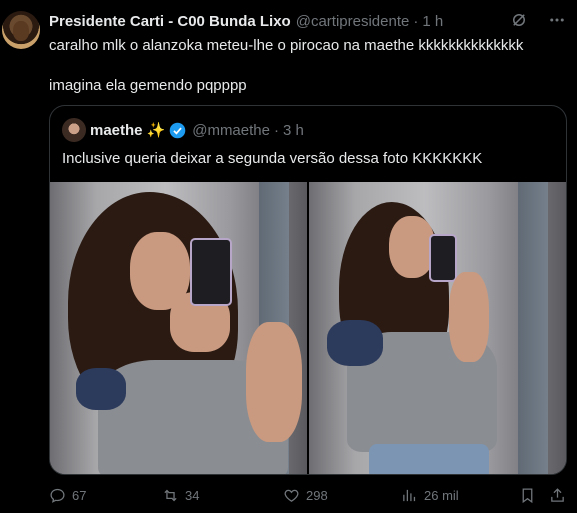 This screenshot has height=513, width=577. I want to click on views-button: 26 mil, so click(430, 495).